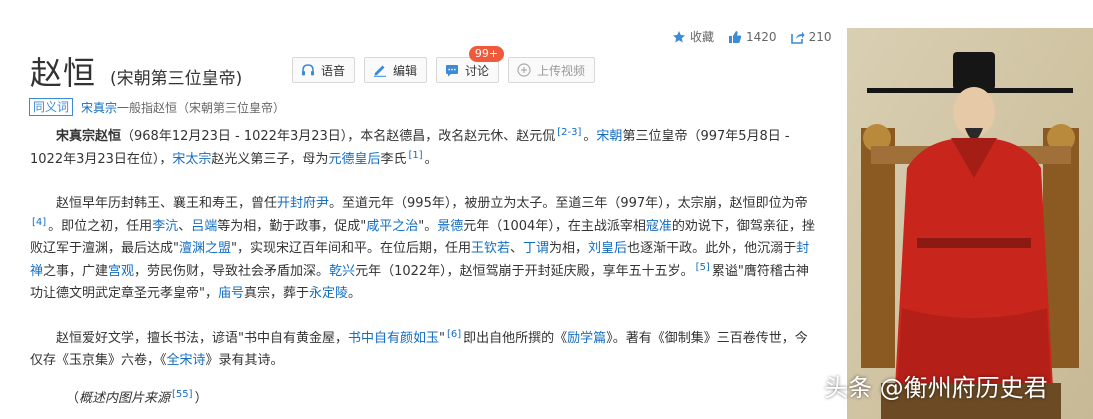  I want to click on text: 元年（1022年），赵恒驾崩于开封延庆殿，享年五十五岁。, so click(524, 271).